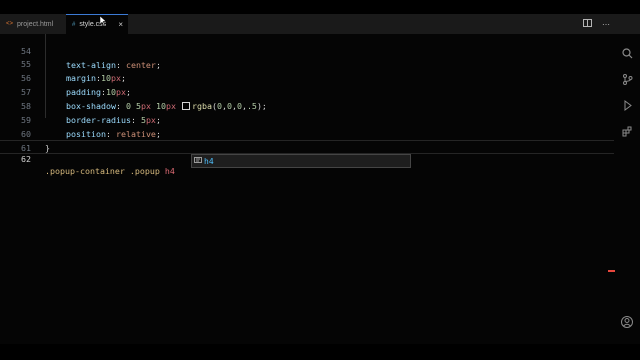  Describe the element at coordinates (209, 161) in the screenshot. I see `suggestion-label: h4` at that location.